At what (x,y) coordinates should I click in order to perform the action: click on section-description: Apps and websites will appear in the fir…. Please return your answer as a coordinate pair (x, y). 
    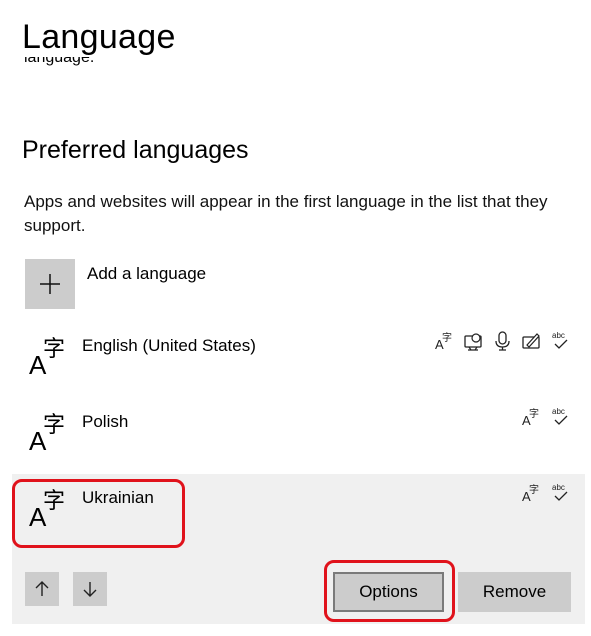
    Looking at the image, I should click on (286, 213).